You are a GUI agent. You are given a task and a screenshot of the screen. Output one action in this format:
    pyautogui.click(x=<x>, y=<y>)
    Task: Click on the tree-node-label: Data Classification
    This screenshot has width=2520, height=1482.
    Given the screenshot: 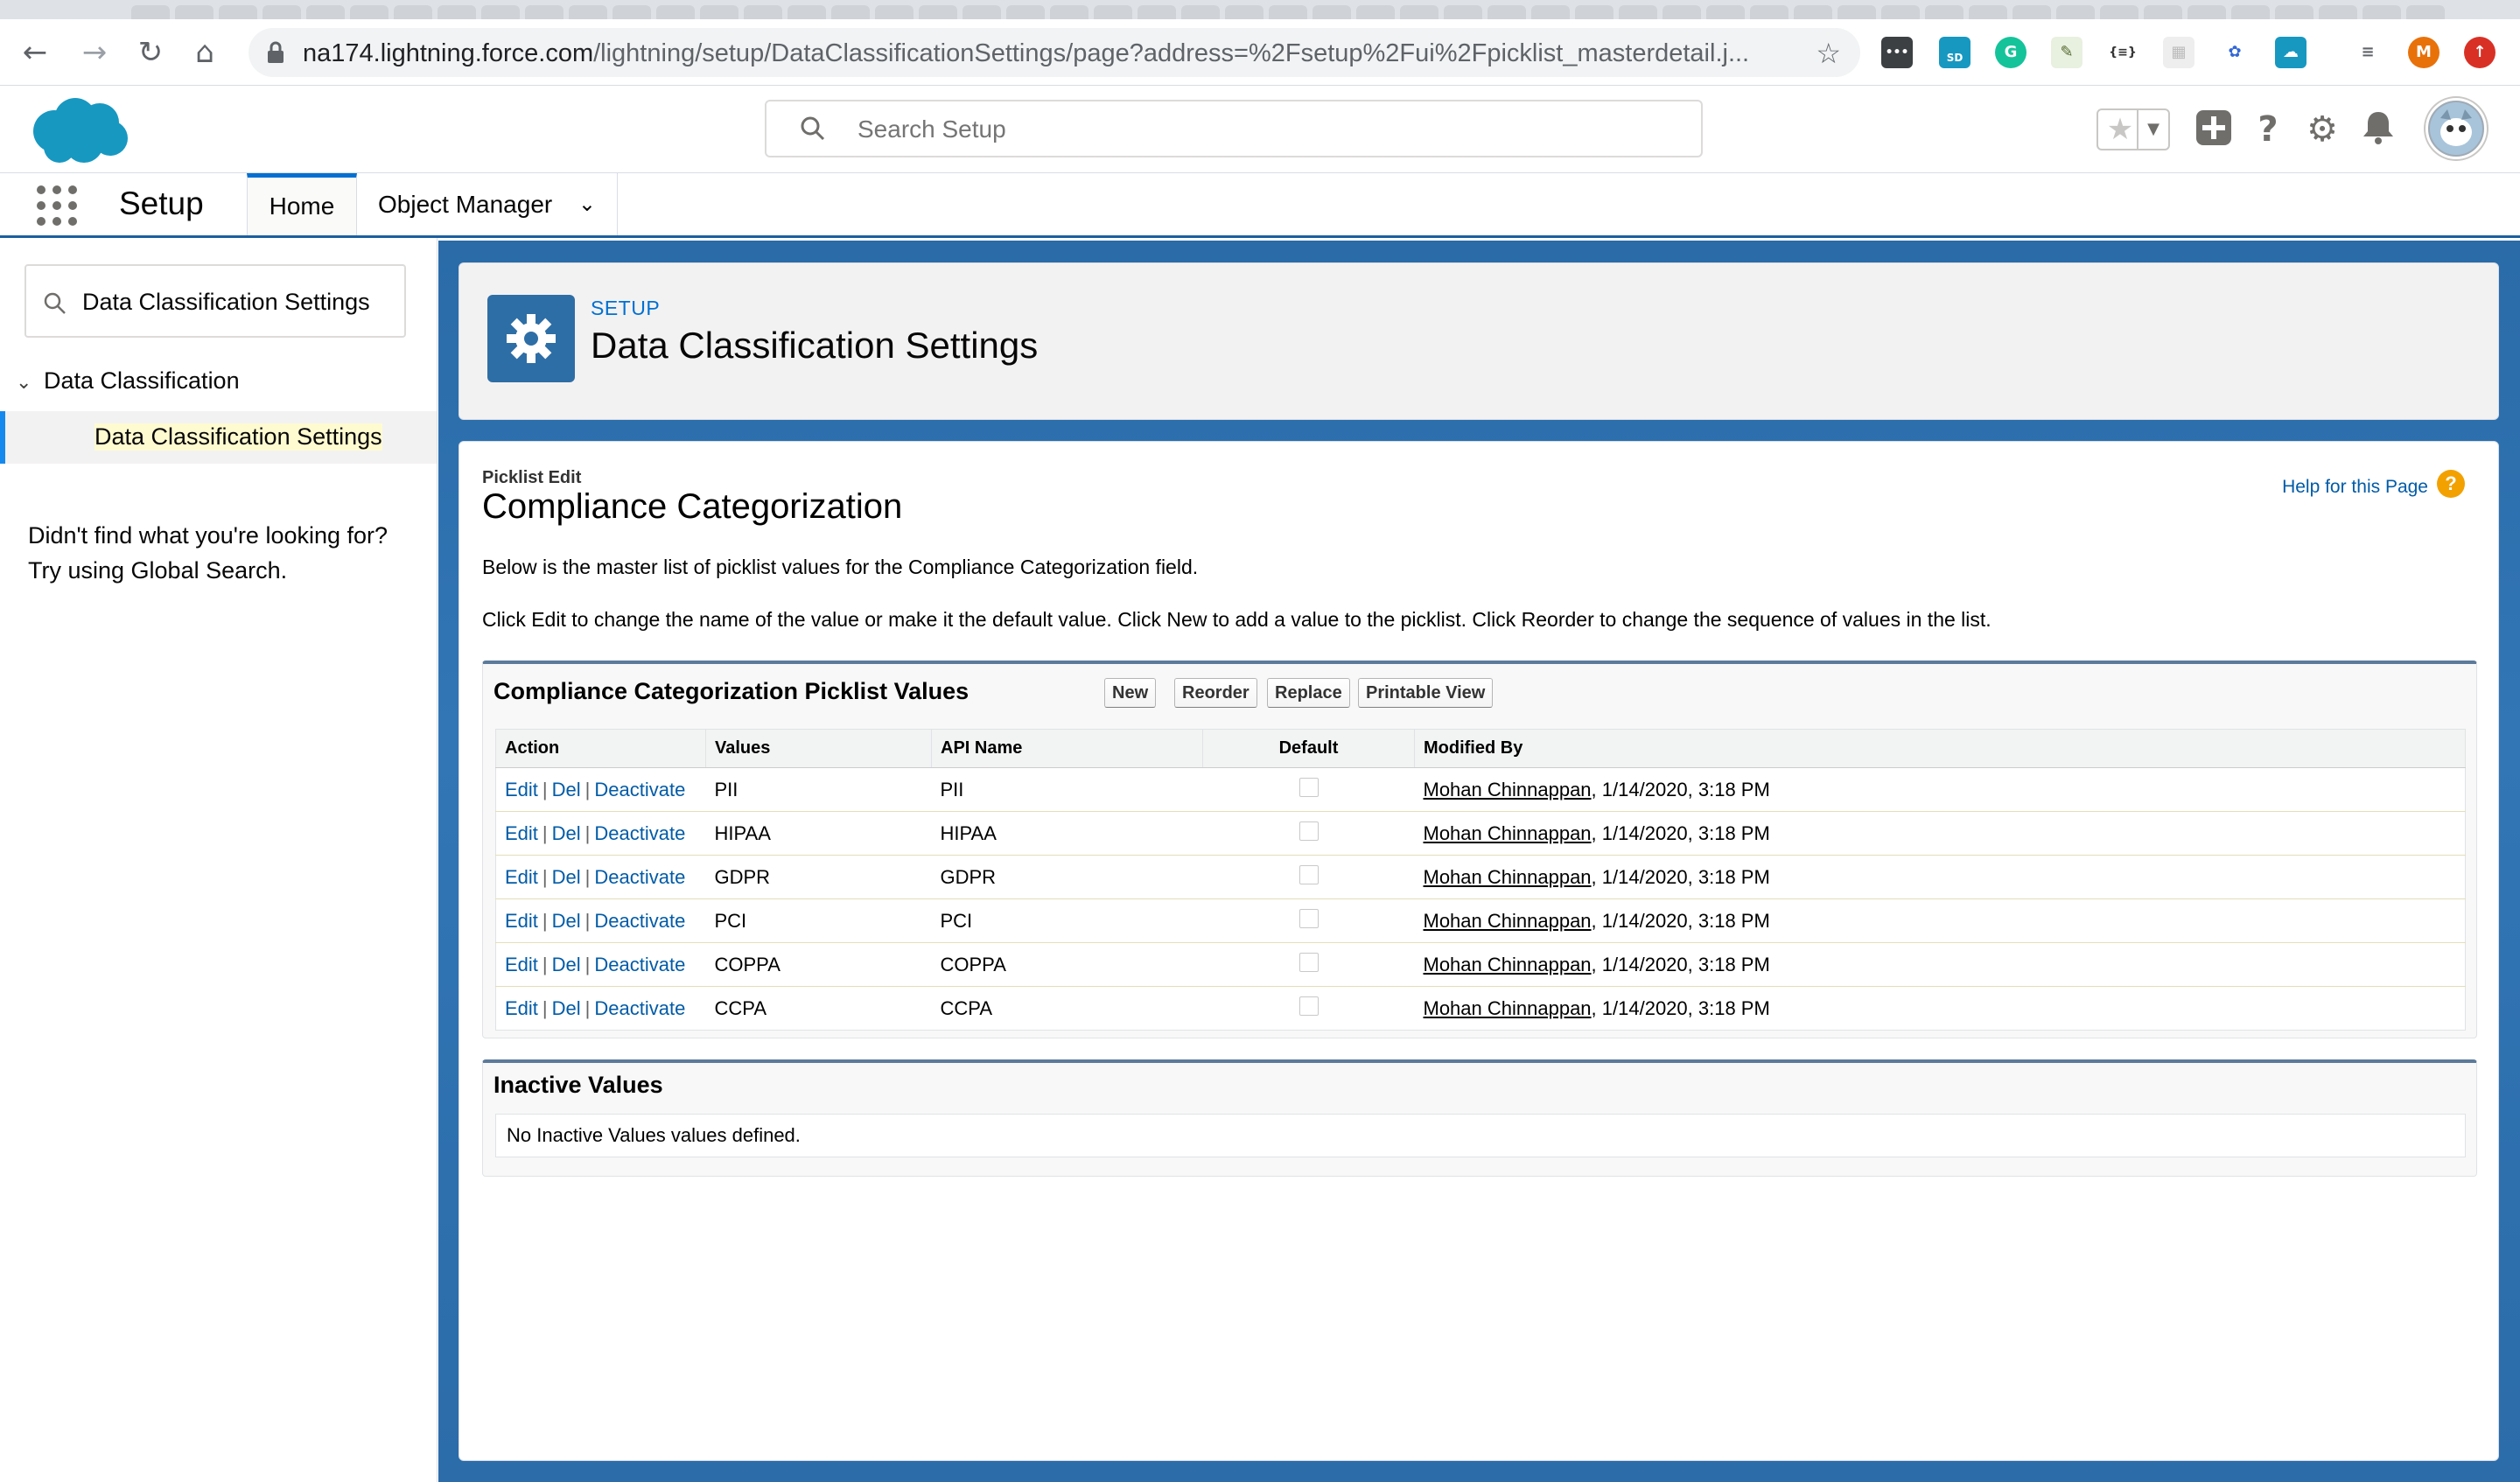 What is the action you would take?
    pyautogui.click(x=142, y=380)
    